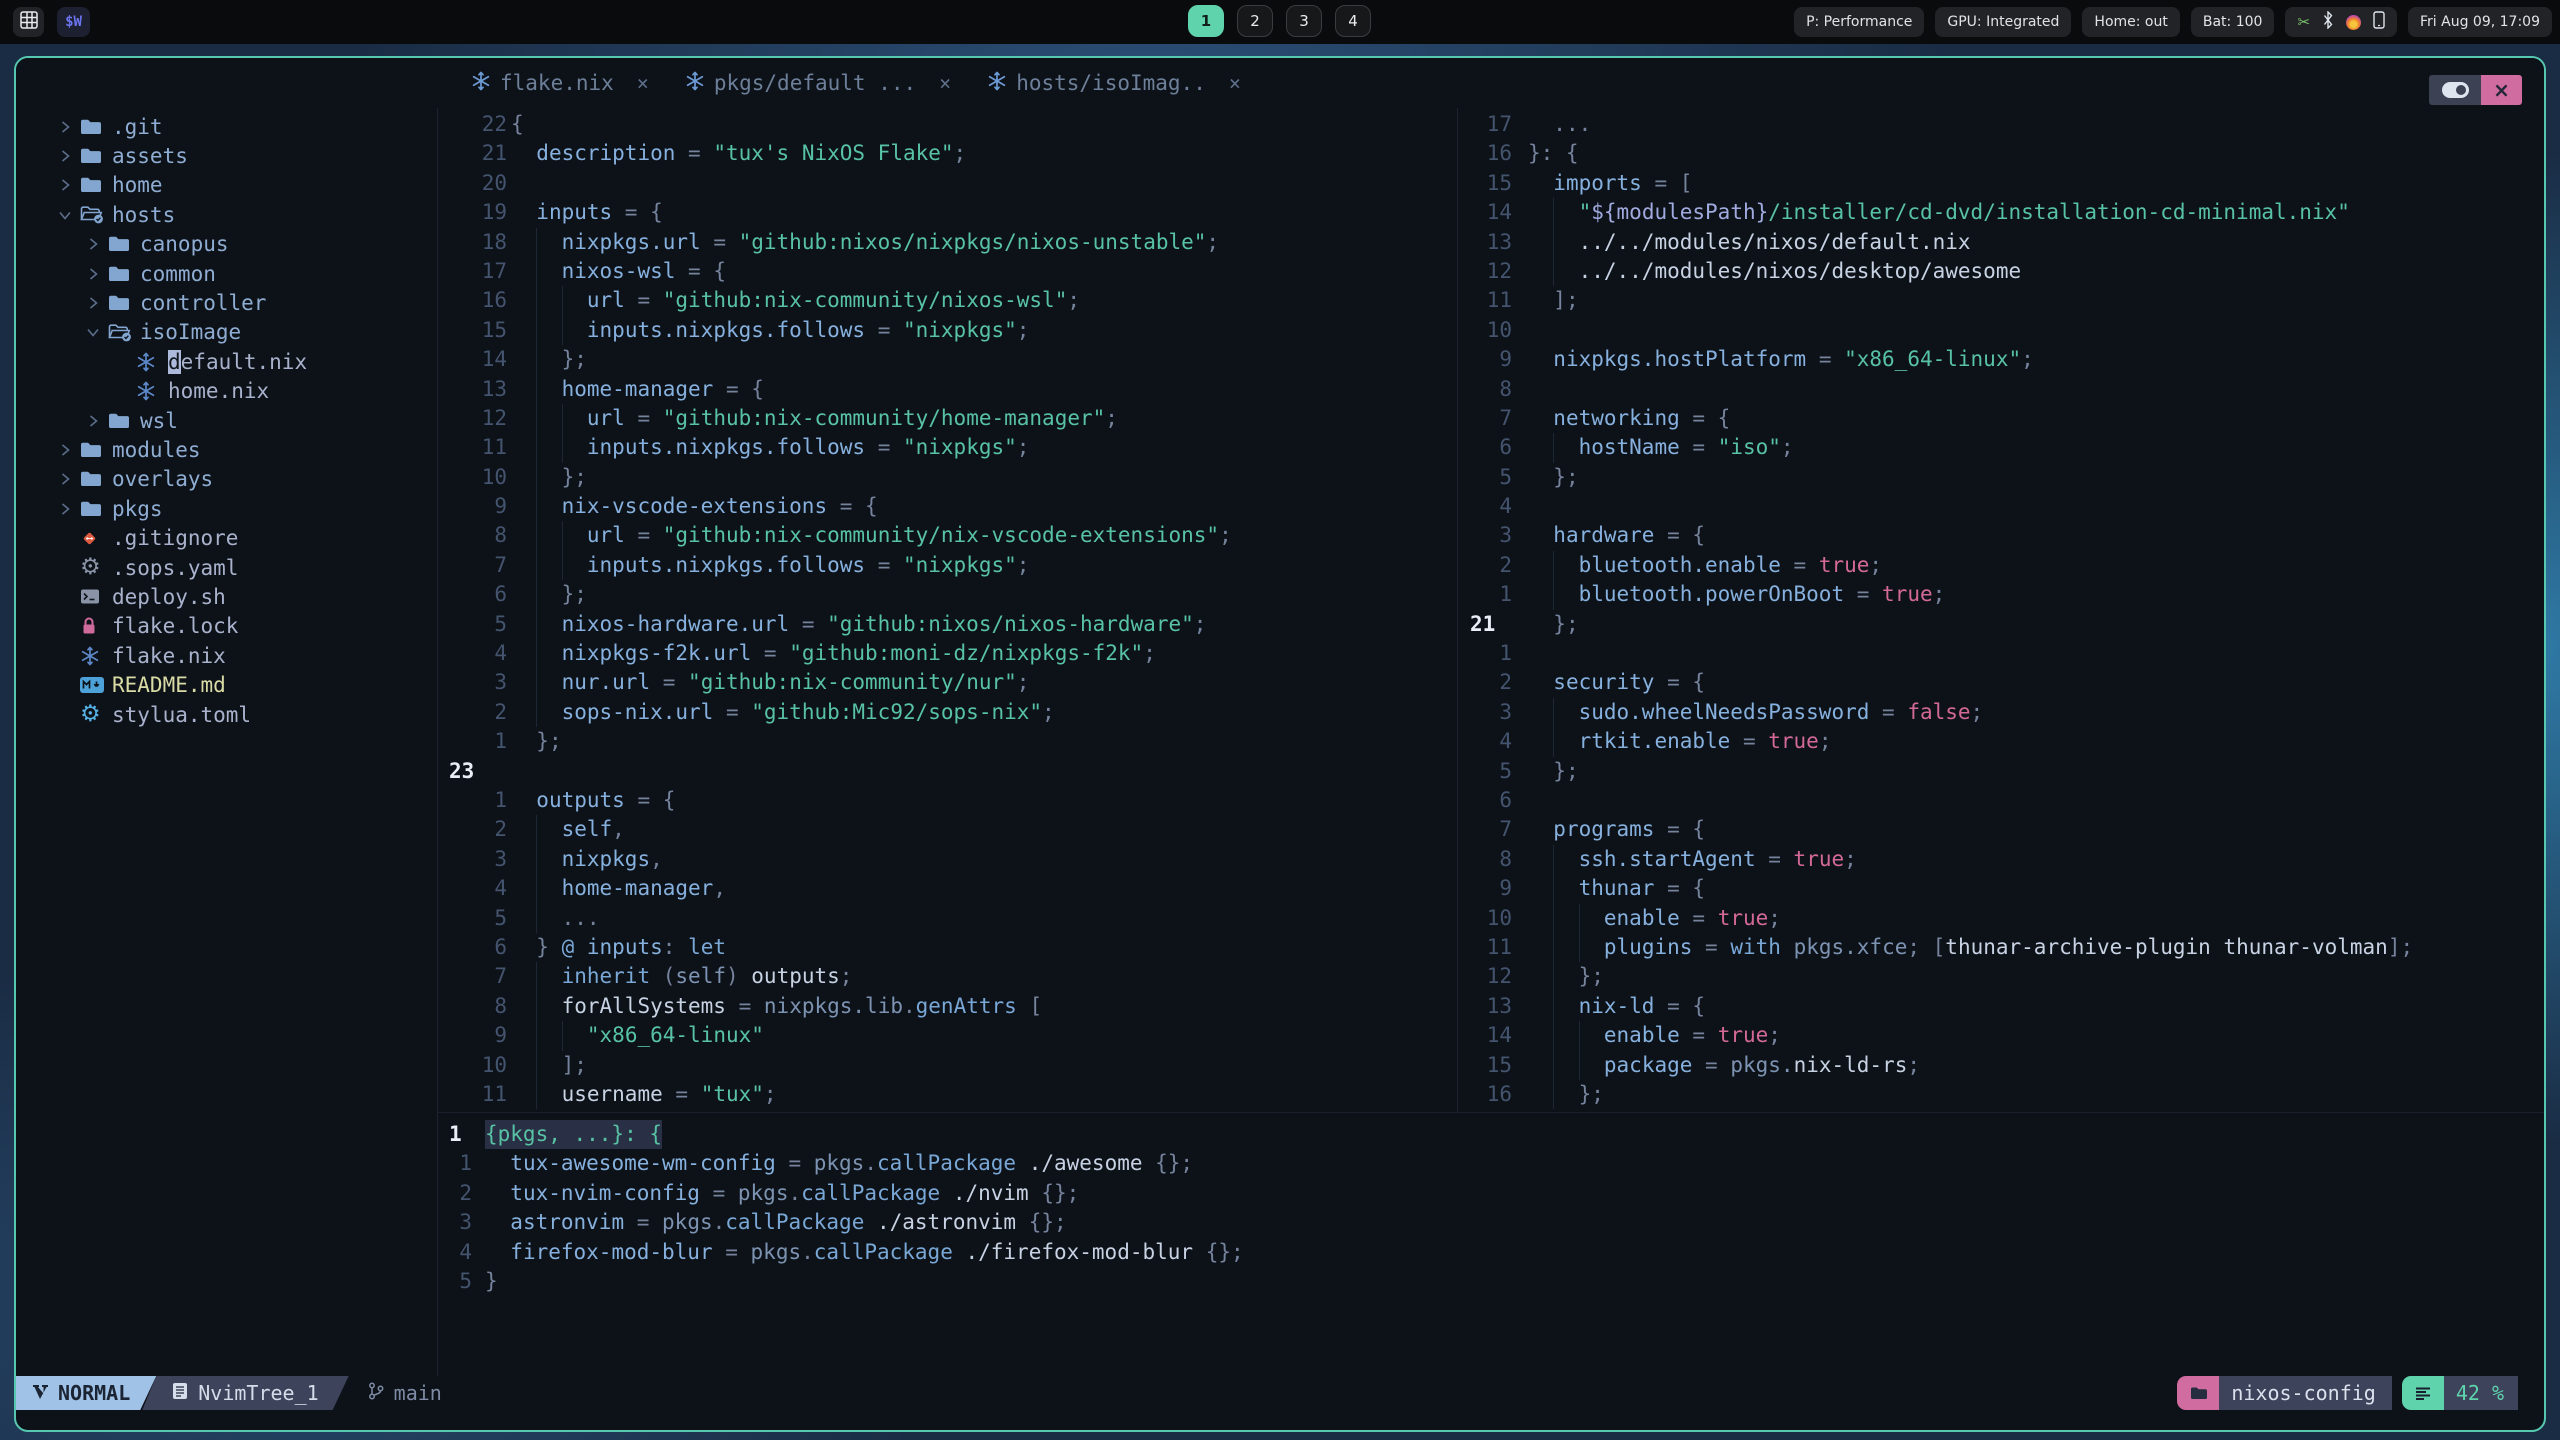 This screenshot has width=2560, height=1440. What do you see at coordinates (225, 449) in the screenshot?
I see `tree-item-modules: modules` at bounding box center [225, 449].